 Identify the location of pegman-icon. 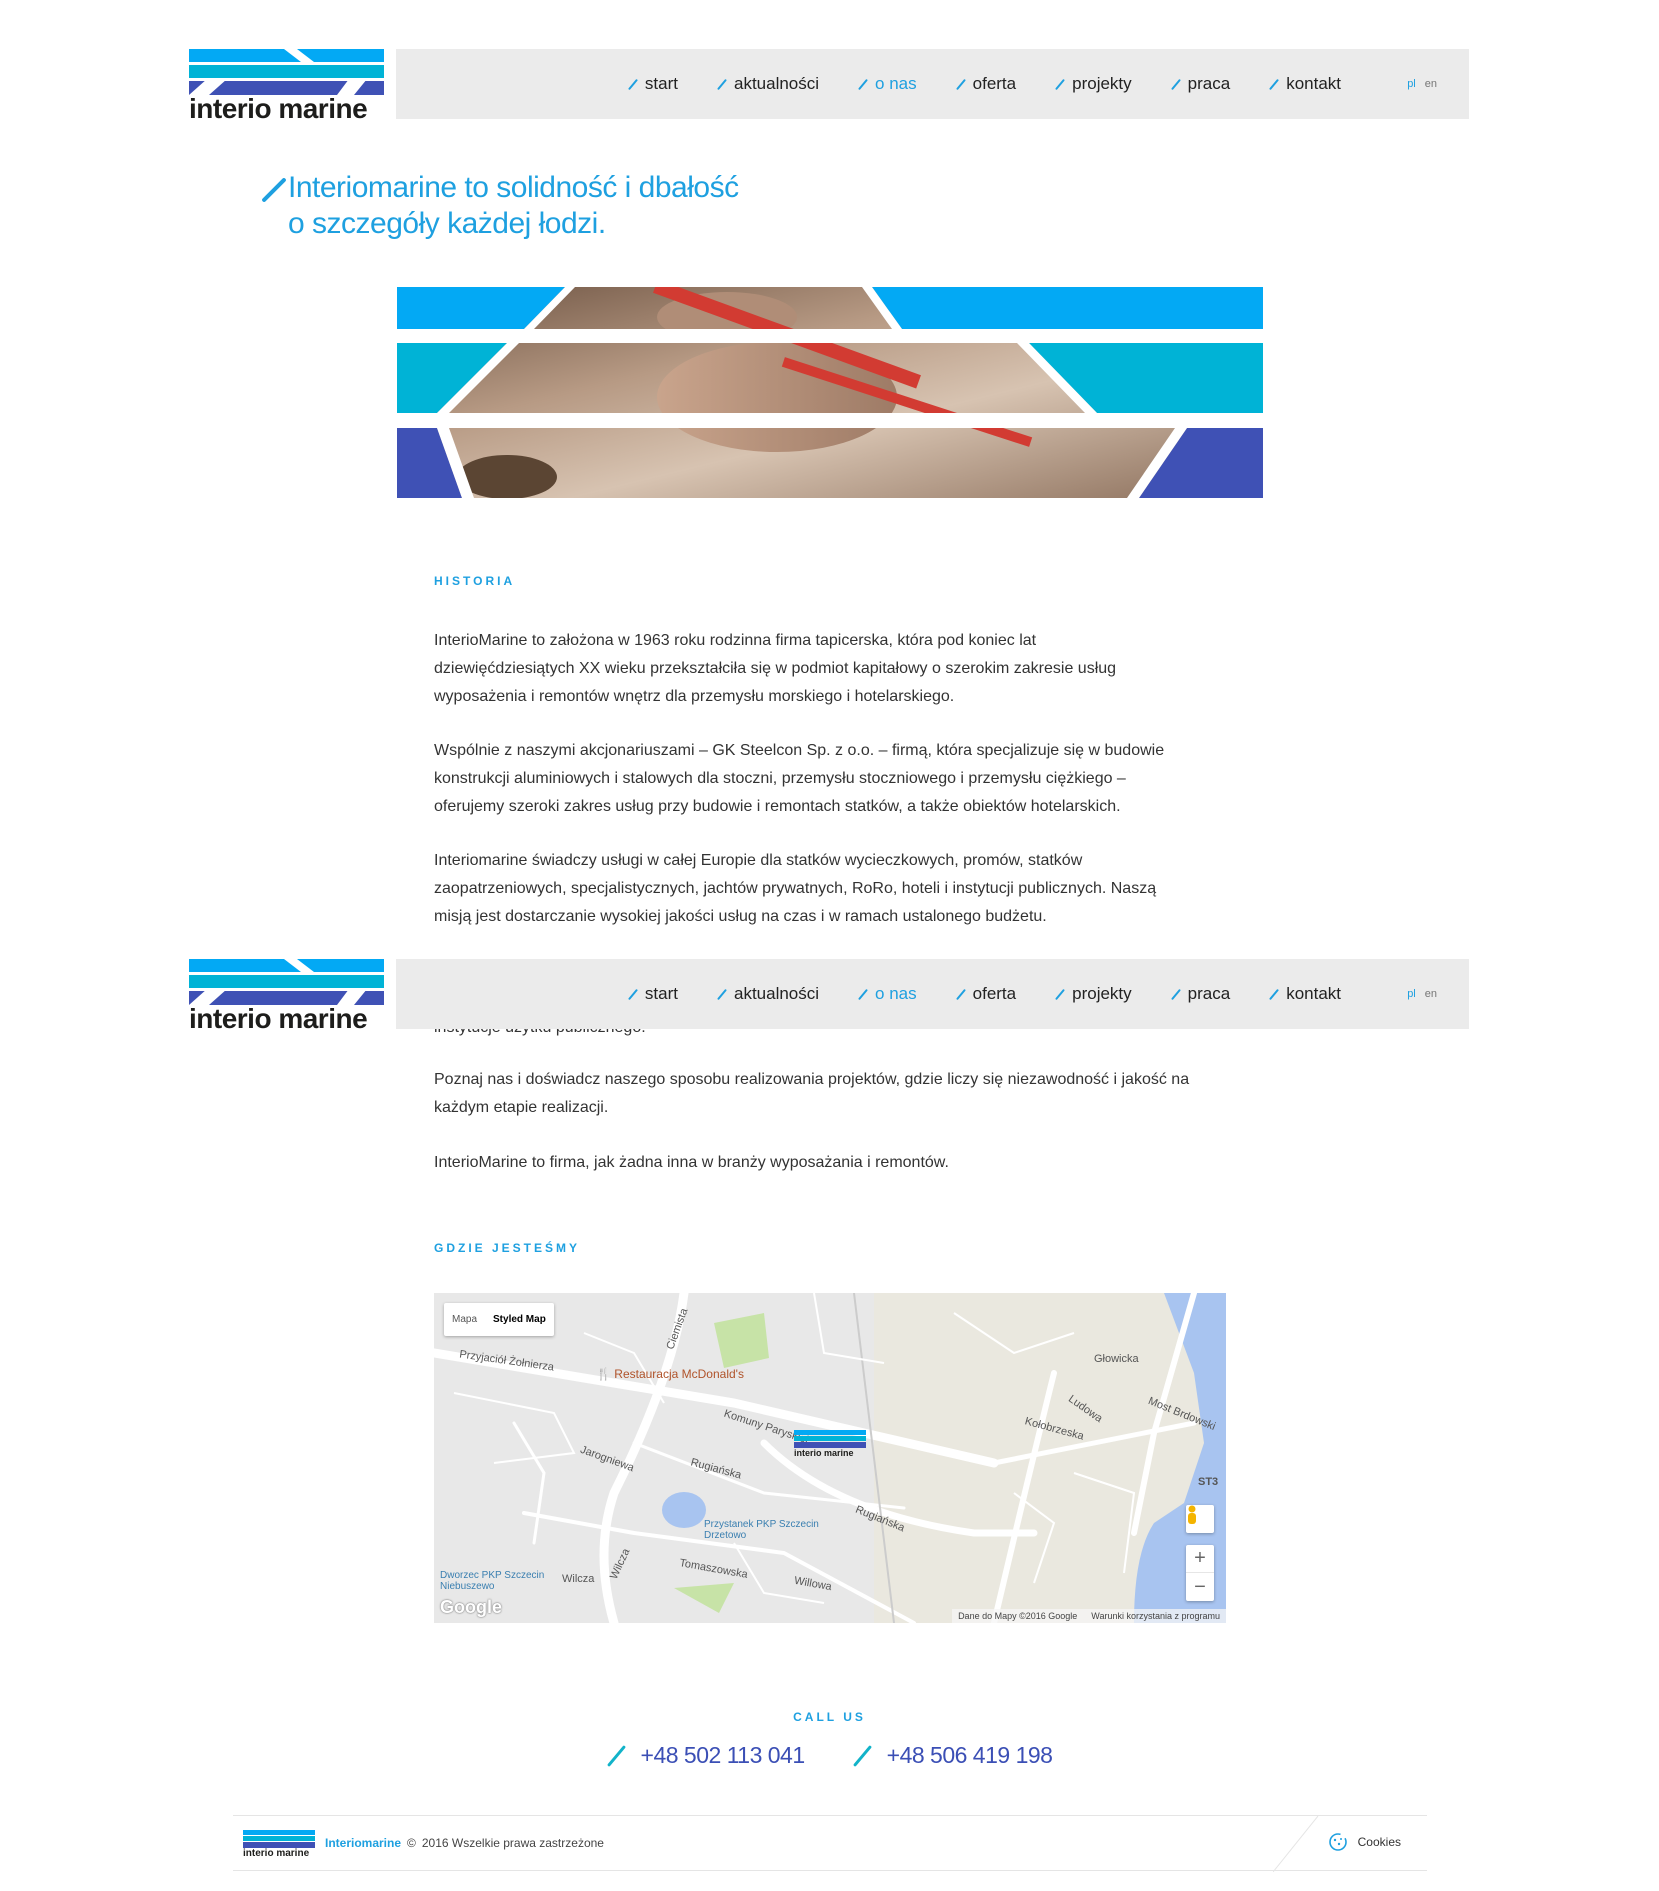
(1200, 1519).